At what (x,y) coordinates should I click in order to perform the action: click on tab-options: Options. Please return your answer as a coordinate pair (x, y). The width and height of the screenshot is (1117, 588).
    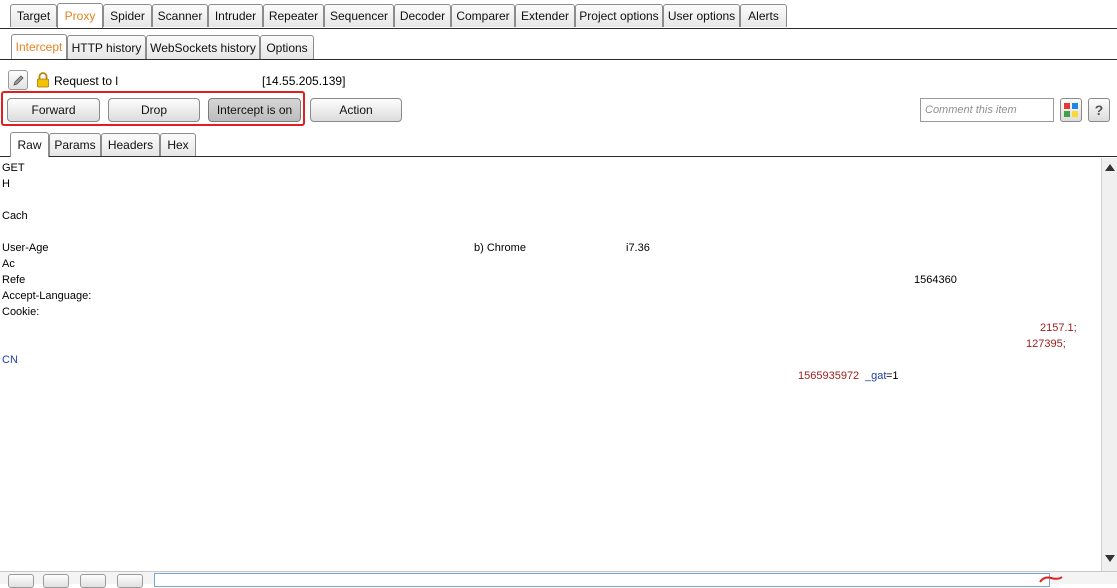
    Looking at the image, I should click on (287, 47).